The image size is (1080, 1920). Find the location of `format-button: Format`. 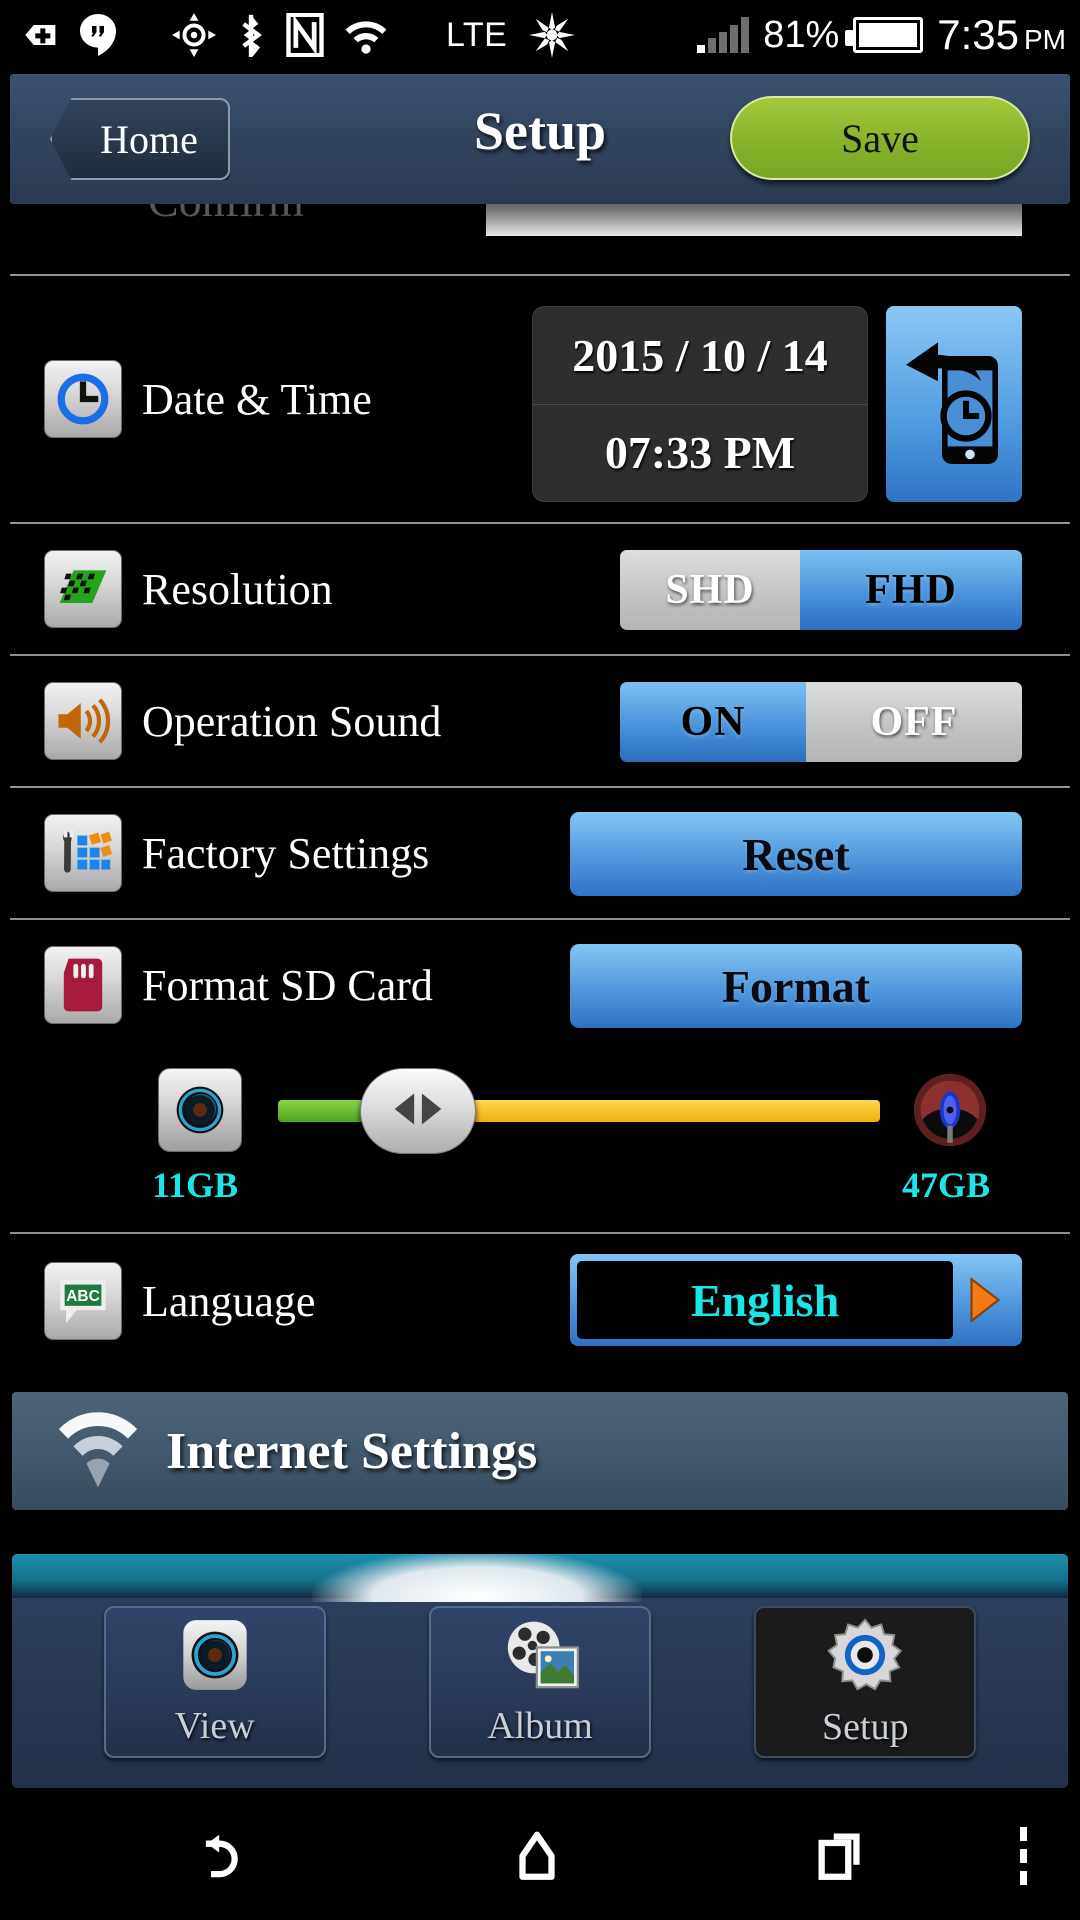

format-button: Format is located at coordinates (796, 986).